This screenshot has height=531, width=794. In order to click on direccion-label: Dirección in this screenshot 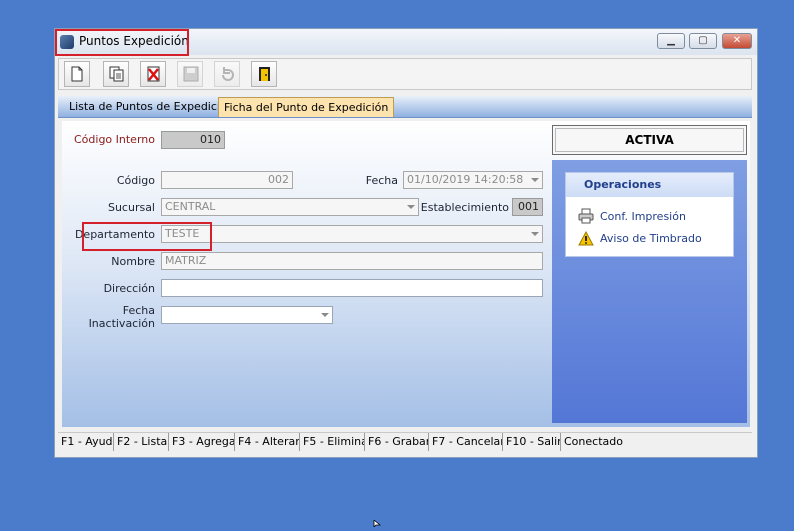, I will do `click(129, 288)`.